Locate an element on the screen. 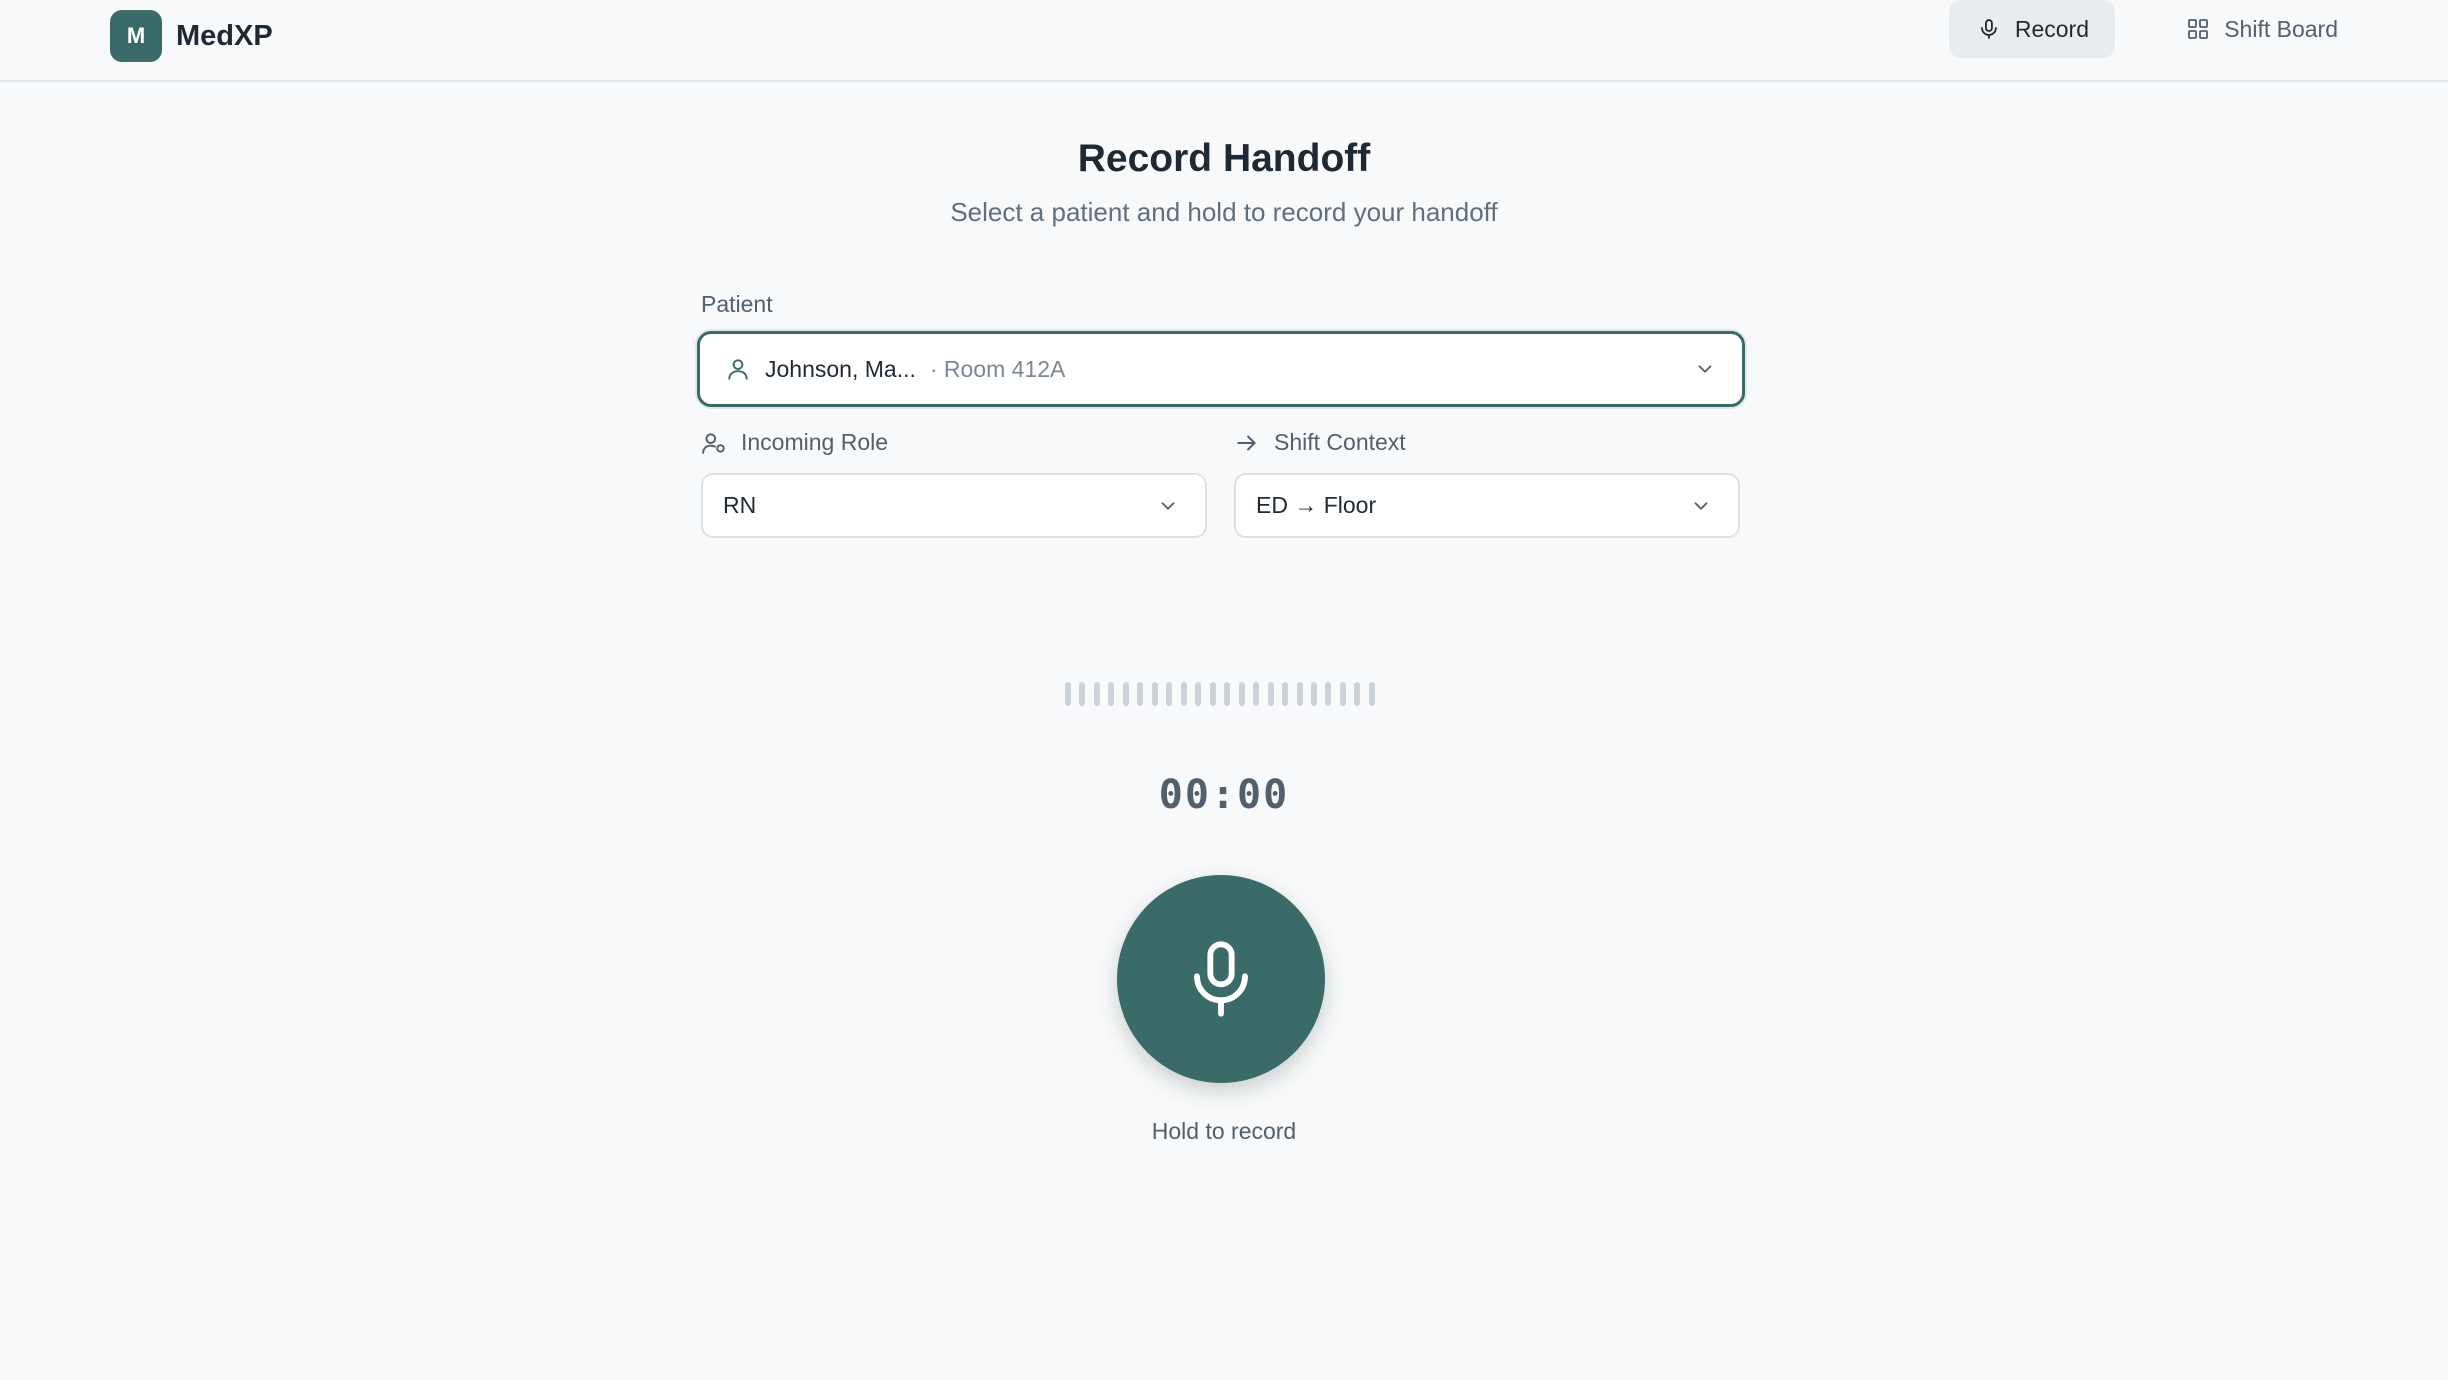 The width and height of the screenshot is (2448, 1380). hold-to-record-hint: Hold to record is located at coordinates (1224, 1131).